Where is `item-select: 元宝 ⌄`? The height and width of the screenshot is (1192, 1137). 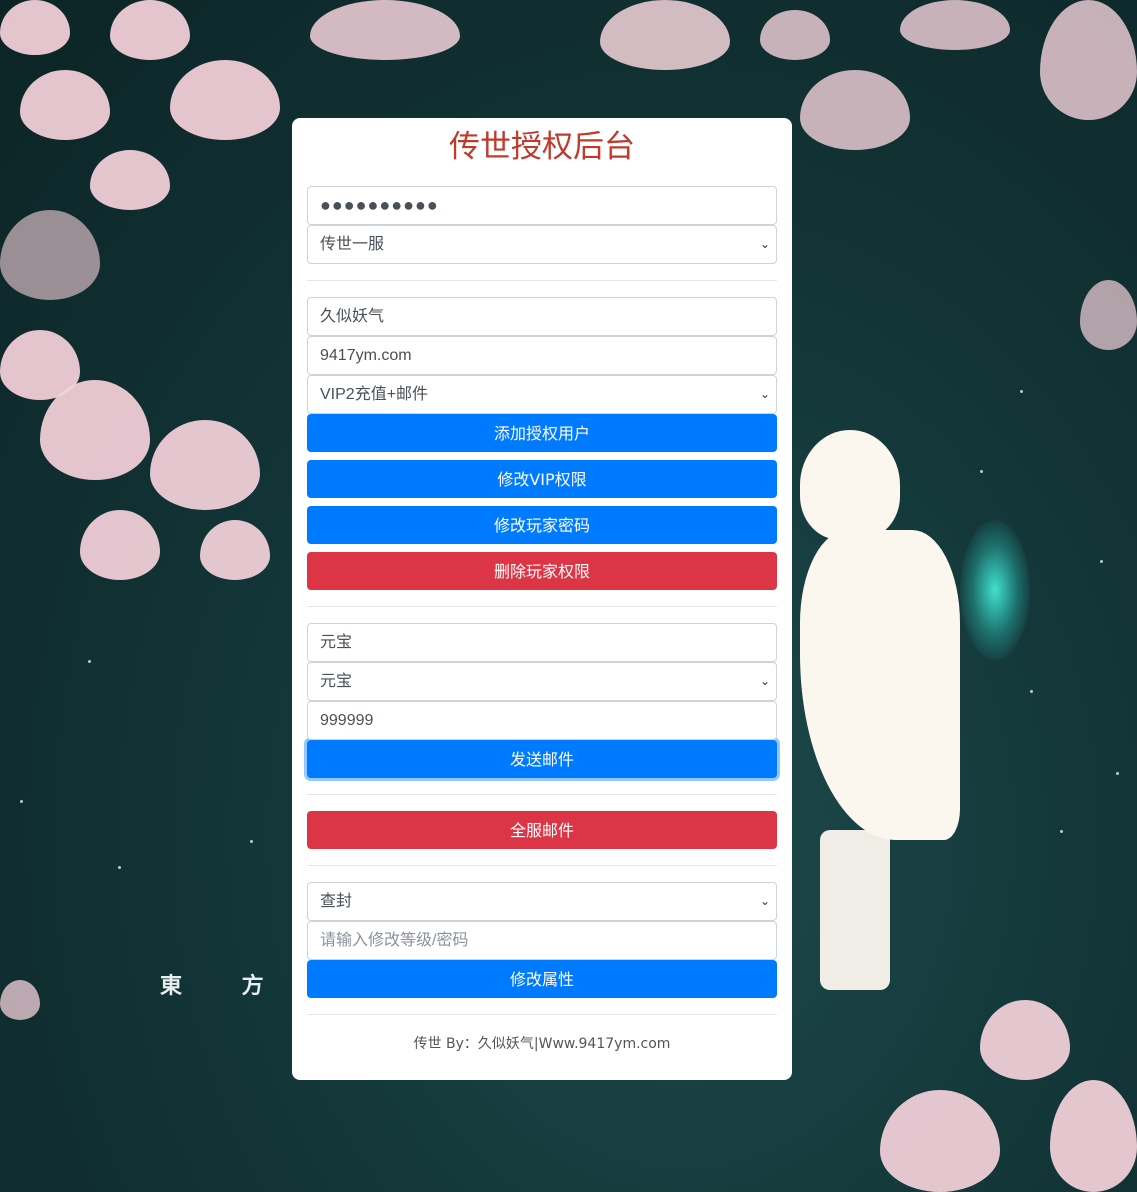 item-select: 元宝 ⌄ is located at coordinates (542, 681).